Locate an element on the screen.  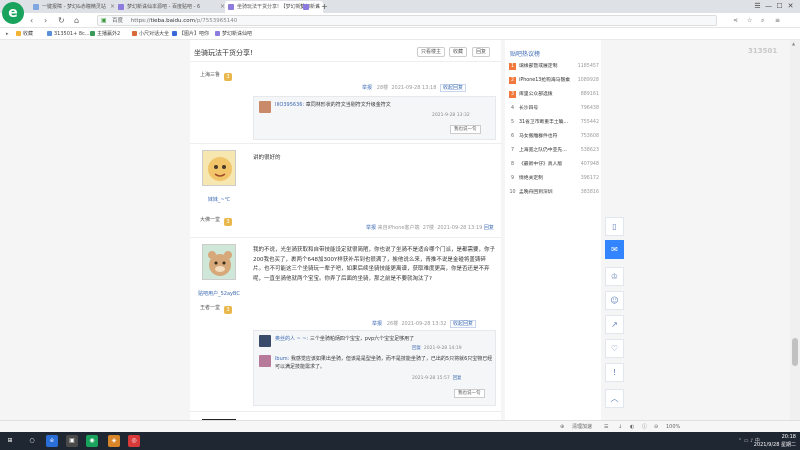
bookmark-item: 收藏 is located at coordinates (24, 34).